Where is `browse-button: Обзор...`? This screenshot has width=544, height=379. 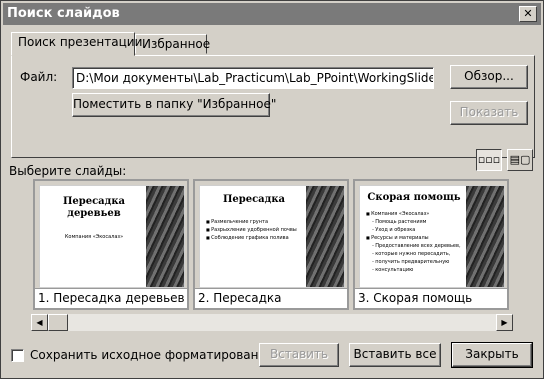
browse-button: Обзор... is located at coordinates (489, 77).